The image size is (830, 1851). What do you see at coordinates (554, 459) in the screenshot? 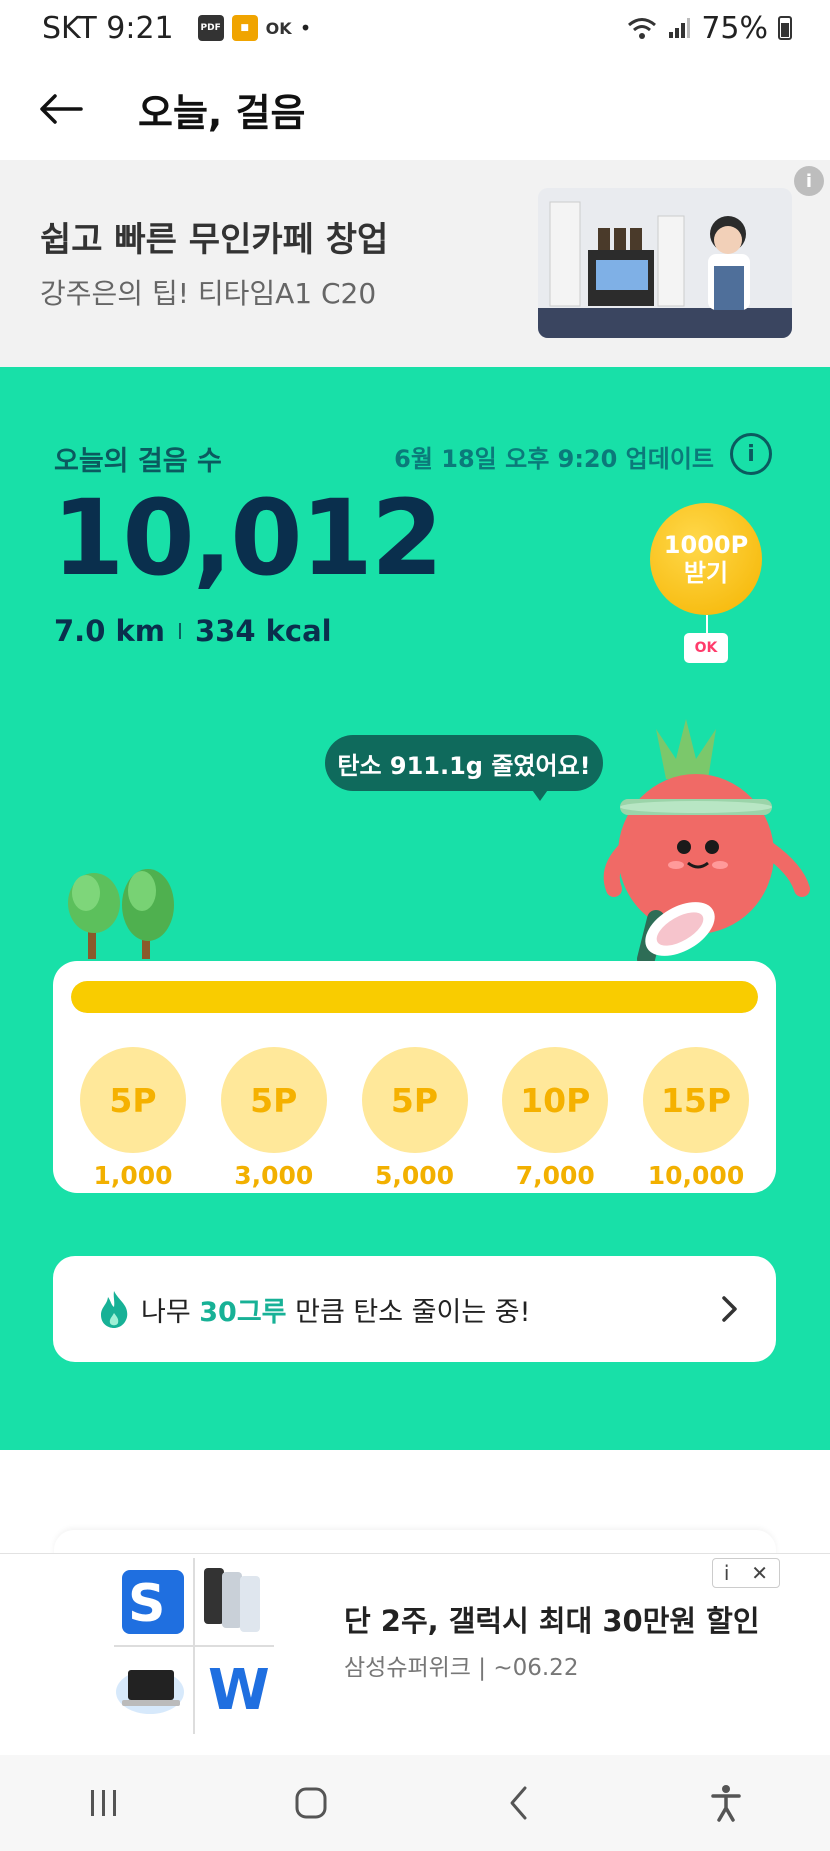
I see `update-time: 6월 18일 오후 9:20 업데이트` at bounding box center [554, 459].